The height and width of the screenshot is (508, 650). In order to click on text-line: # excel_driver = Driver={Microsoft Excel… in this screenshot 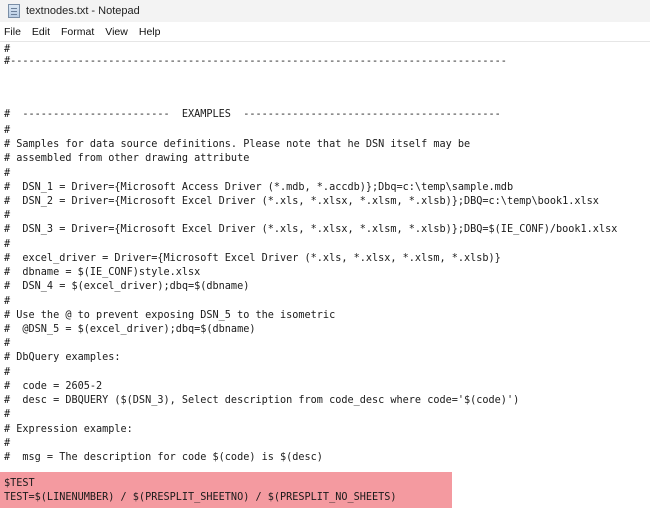, I will do `click(252, 258)`.